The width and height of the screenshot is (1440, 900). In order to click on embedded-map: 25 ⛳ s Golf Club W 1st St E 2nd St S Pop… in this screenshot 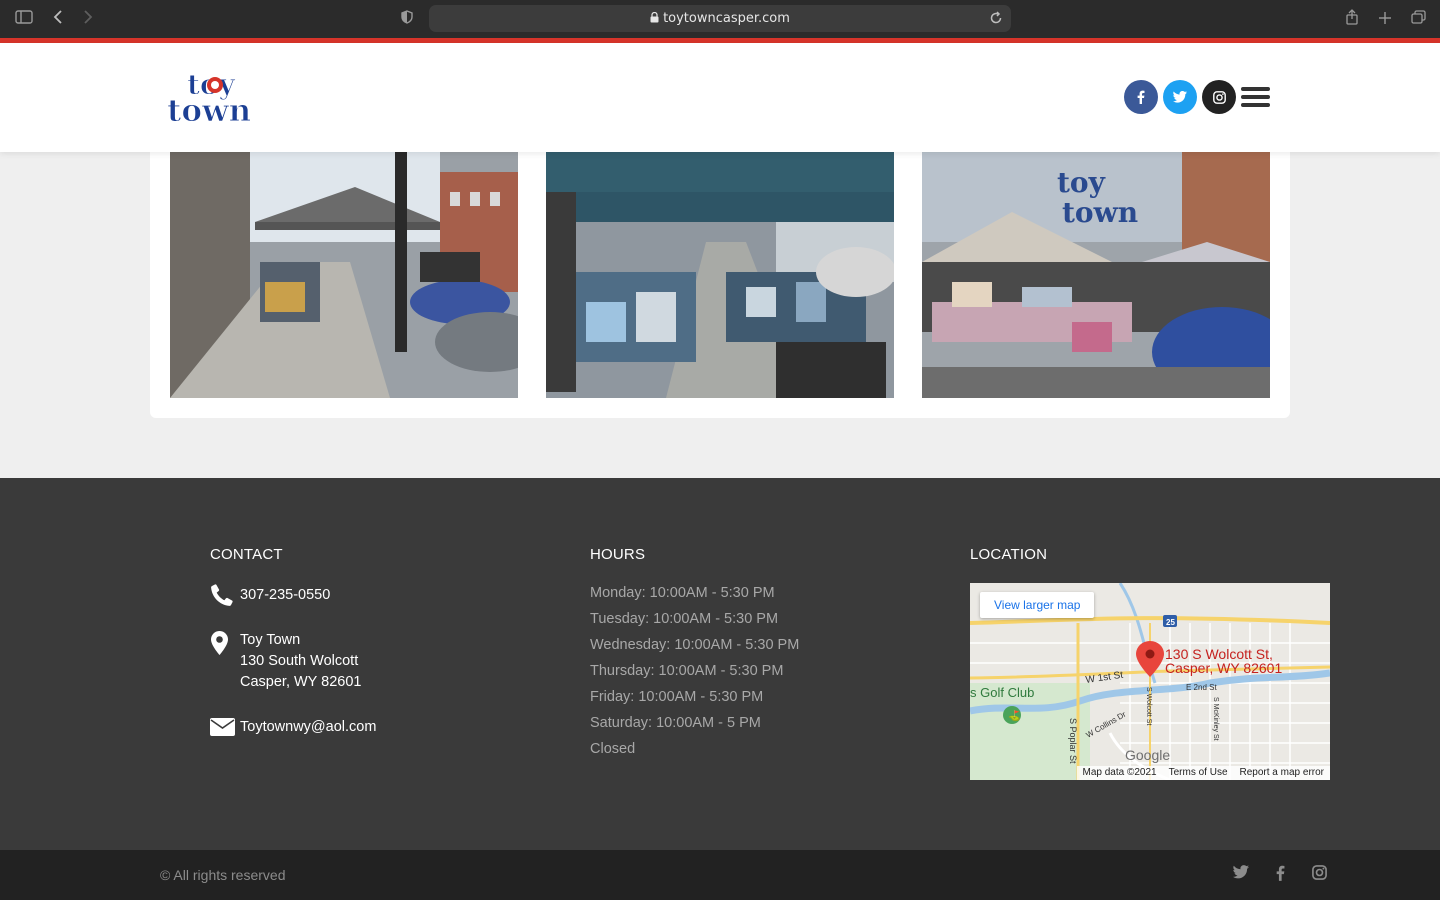, I will do `click(1150, 681)`.